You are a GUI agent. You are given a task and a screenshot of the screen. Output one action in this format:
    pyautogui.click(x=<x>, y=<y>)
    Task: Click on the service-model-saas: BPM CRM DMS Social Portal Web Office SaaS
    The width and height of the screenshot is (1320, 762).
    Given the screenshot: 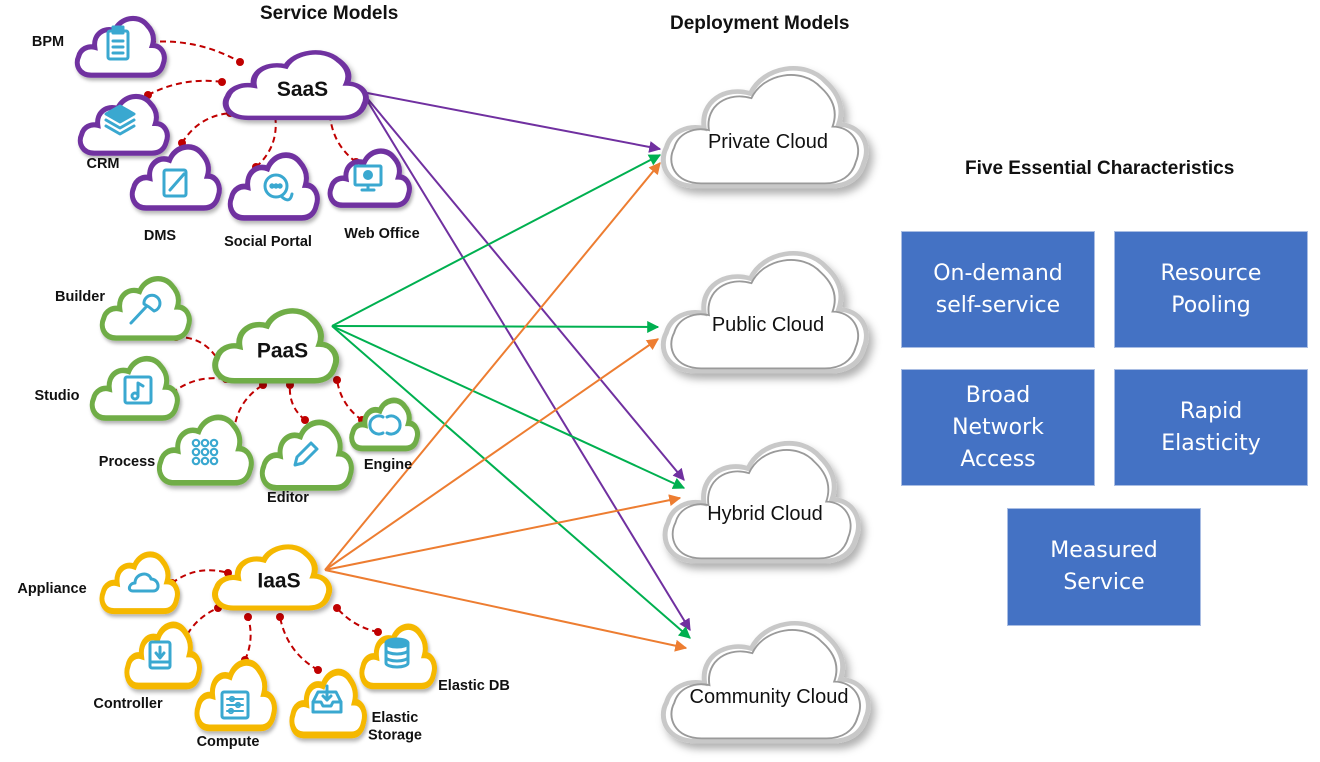 What is the action you would take?
    pyautogui.click(x=226, y=134)
    